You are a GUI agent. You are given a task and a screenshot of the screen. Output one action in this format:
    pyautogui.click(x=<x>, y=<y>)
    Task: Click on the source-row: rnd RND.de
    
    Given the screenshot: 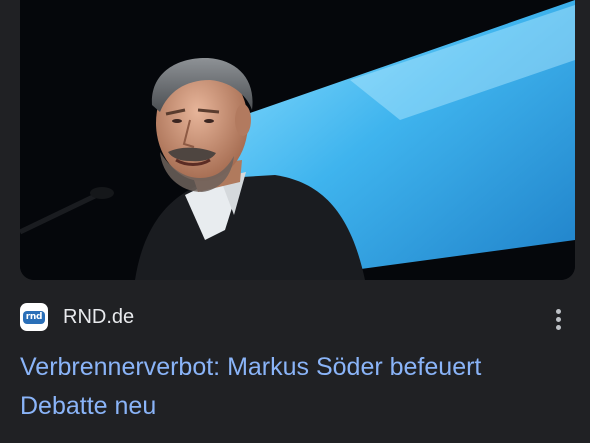 What is the action you would take?
    pyautogui.click(x=297, y=317)
    